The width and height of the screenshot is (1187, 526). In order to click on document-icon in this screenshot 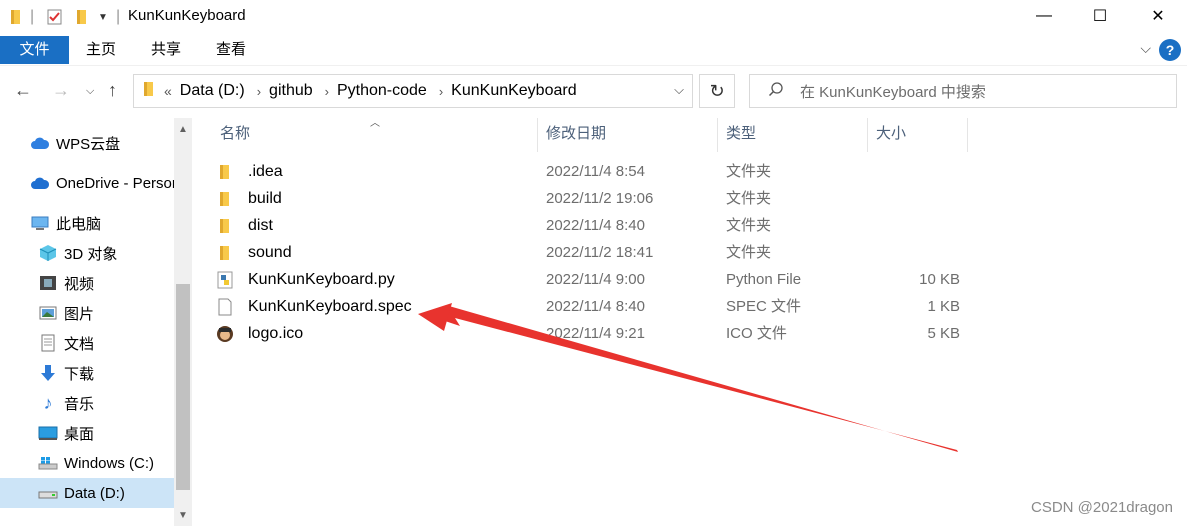, I will do `click(48, 343)`.